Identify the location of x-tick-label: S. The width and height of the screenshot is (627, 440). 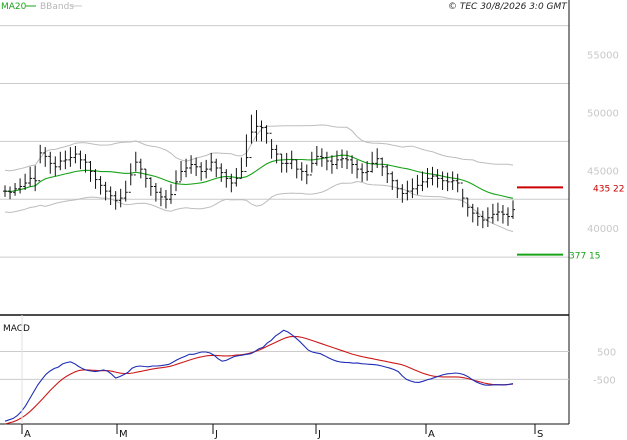
(540, 434).